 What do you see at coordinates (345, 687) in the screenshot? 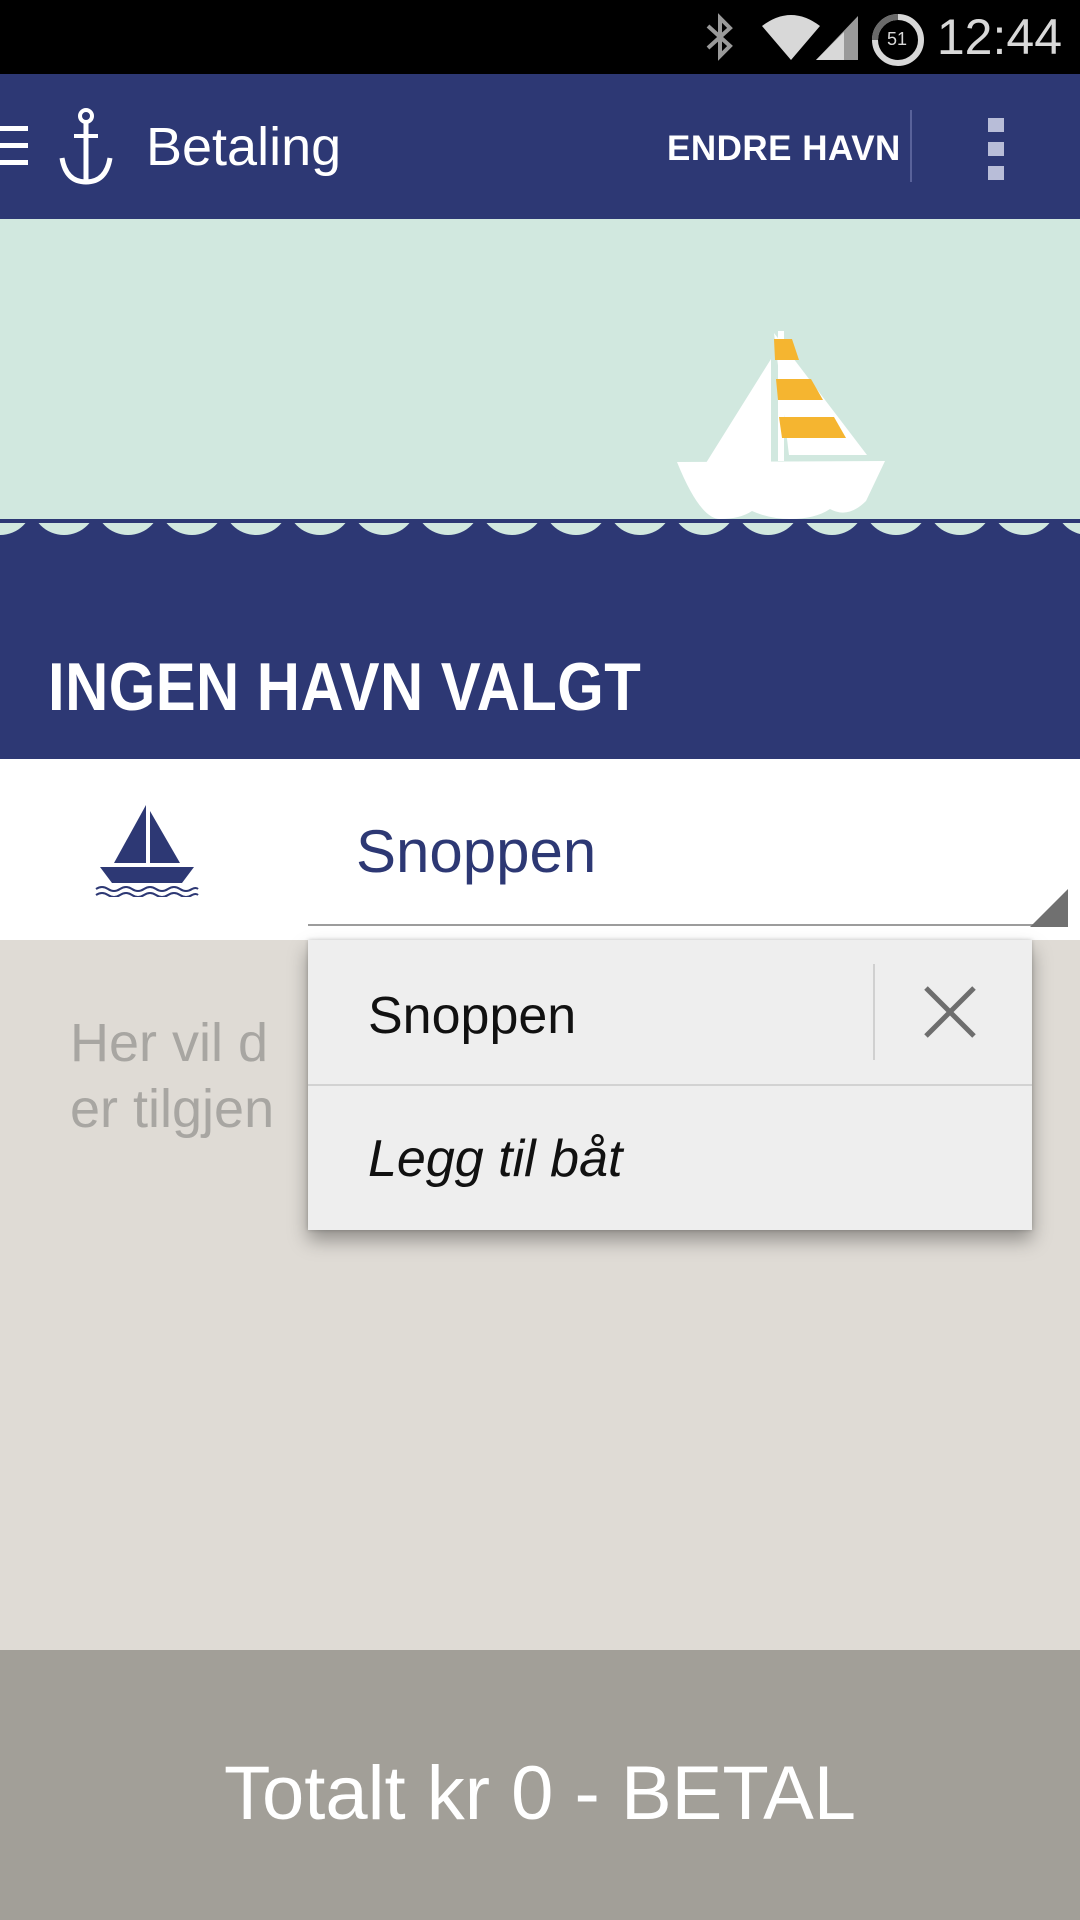
I see `harbor-title: INGEN HAVN VALGT` at bounding box center [345, 687].